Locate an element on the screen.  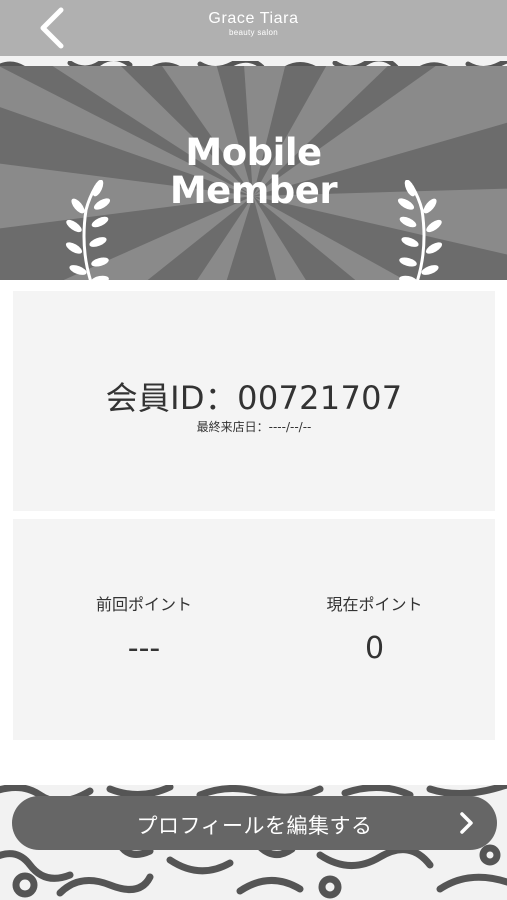
banner-title: Mobile Member is located at coordinates (253, 172).